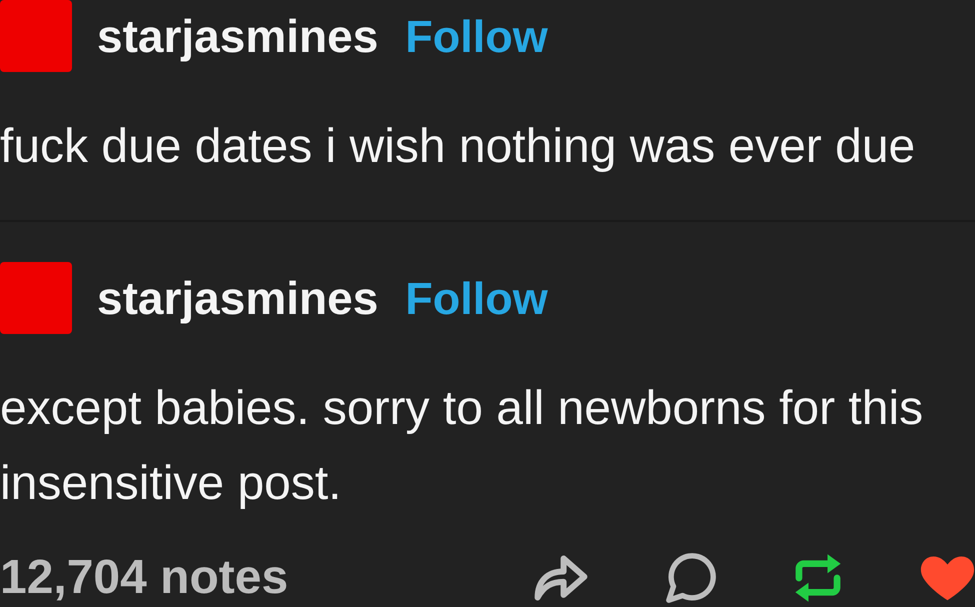 The width and height of the screenshot is (975, 607). I want to click on post-text: fuck due dates i wish nothing was ever due, so click(458, 147).